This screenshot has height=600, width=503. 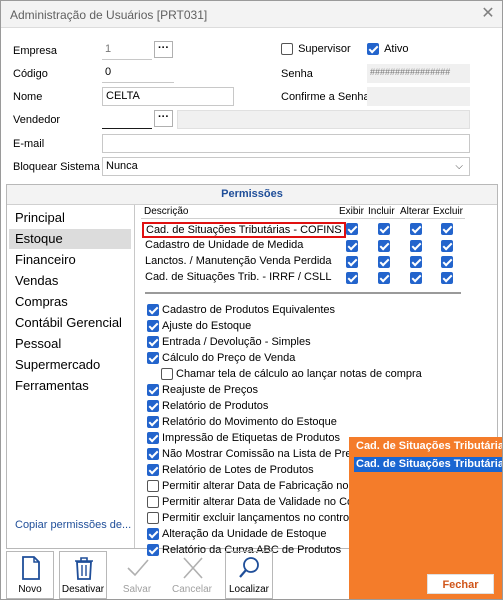 I want to click on codigo-label: Código, so click(x=30, y=74).